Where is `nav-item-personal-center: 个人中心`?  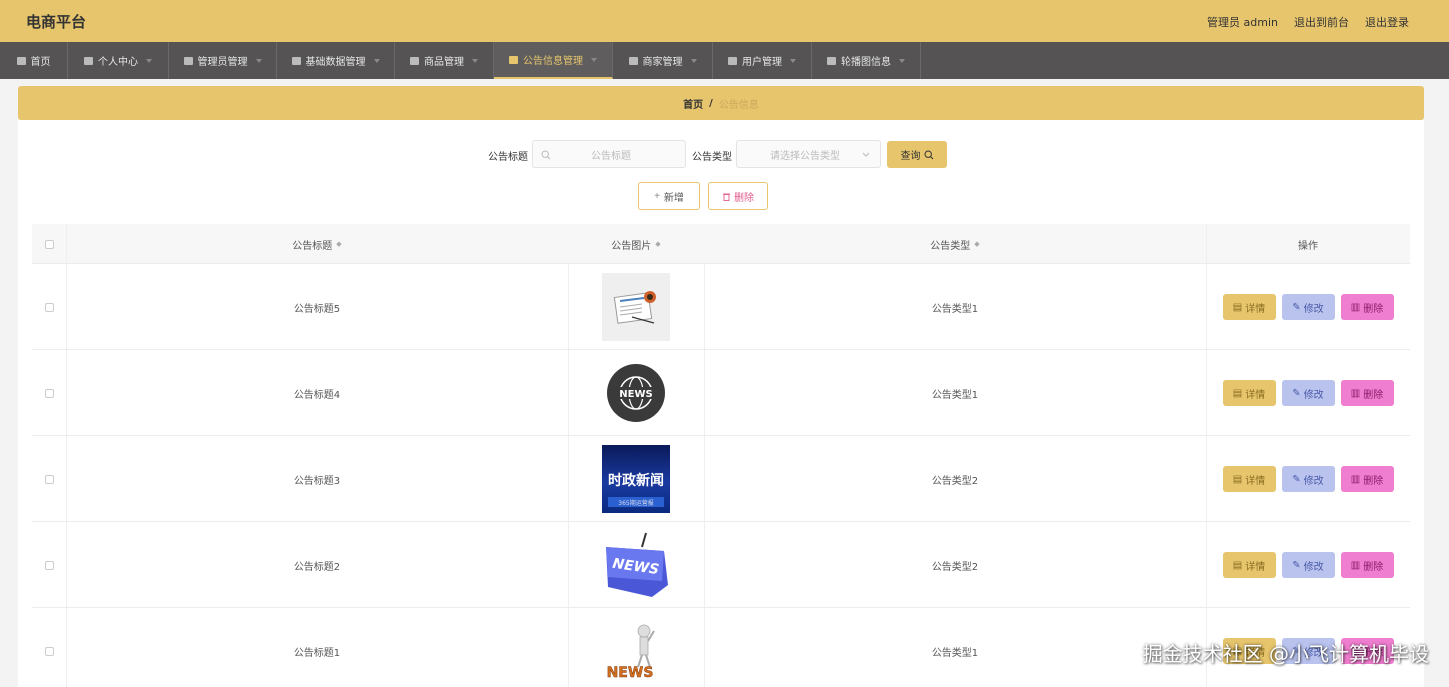 nav-item-personal-center: 个人中心 is located at coordinates (118, 60).